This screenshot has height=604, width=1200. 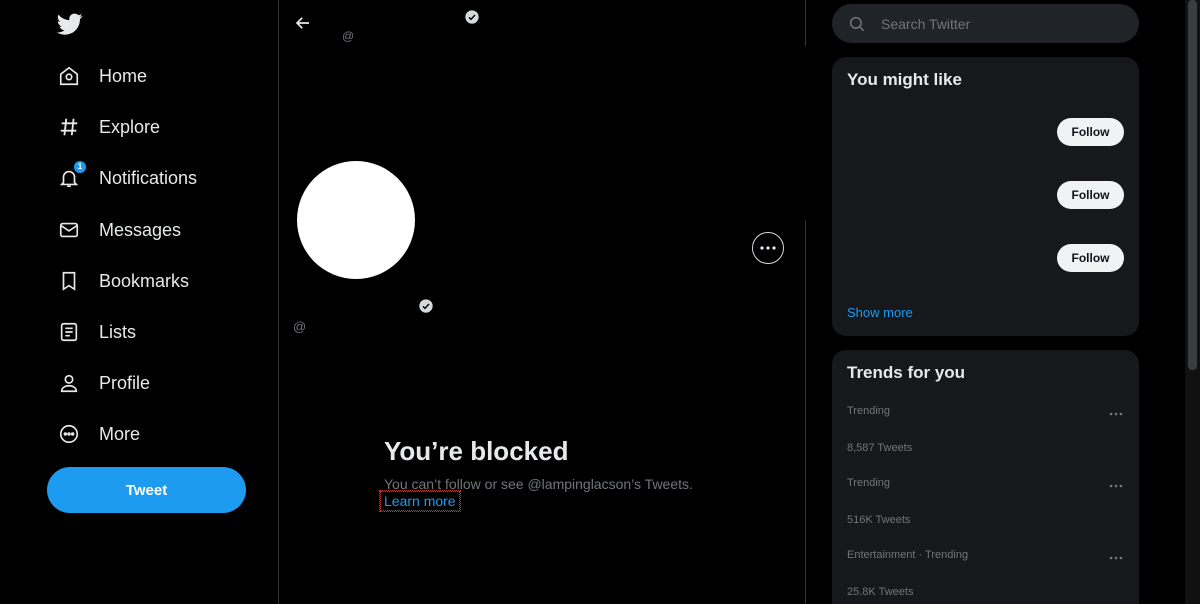 I want to click on nav-home-label: Home, so click(x=123, y=75).